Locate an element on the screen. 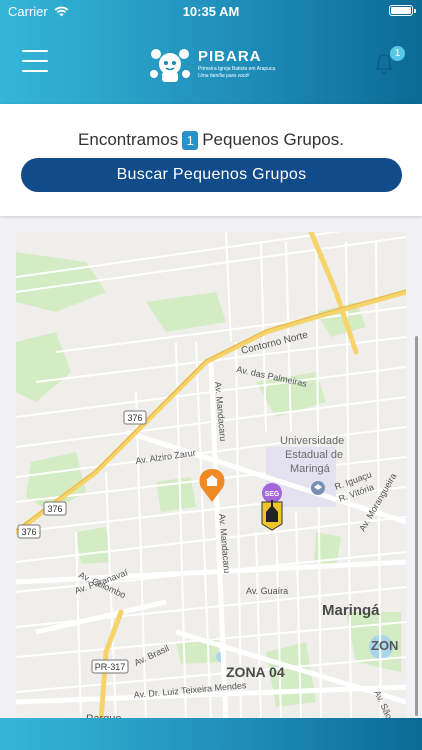 The width and height of the screenshot is (422, 750). route-shield-376b: 376 is located at coordinates (55, 508).